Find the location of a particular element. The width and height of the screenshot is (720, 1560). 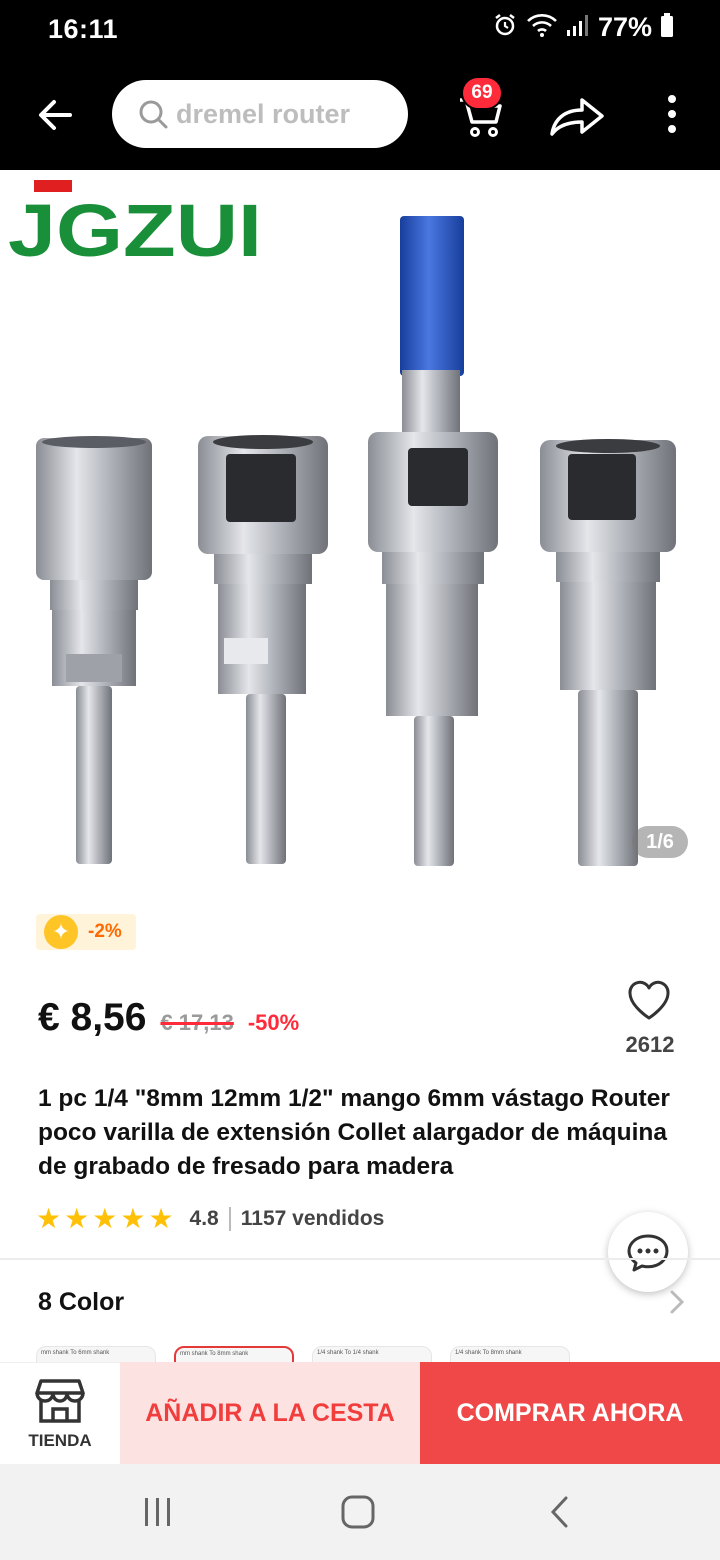

search-query: dremel router is located at coordinates (263, 113).